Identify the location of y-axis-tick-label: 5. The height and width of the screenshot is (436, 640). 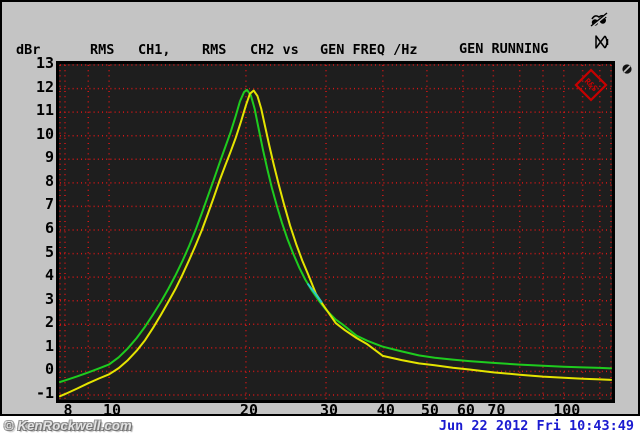
(49, 251).